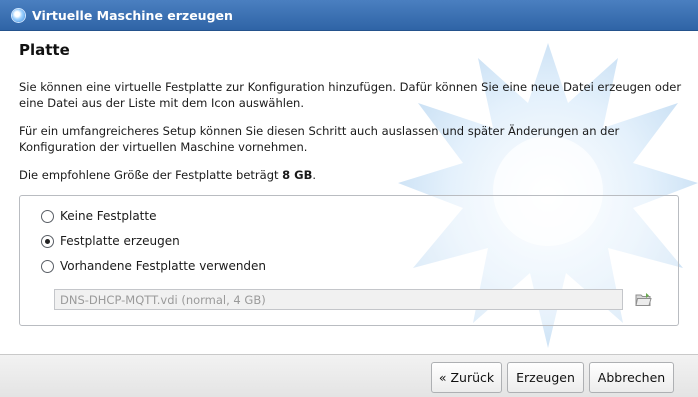  What do you see at coordinates (47, 216) in the screenshot?
I see `radio-no-disk-indicator` at bounding box center [47, 216].